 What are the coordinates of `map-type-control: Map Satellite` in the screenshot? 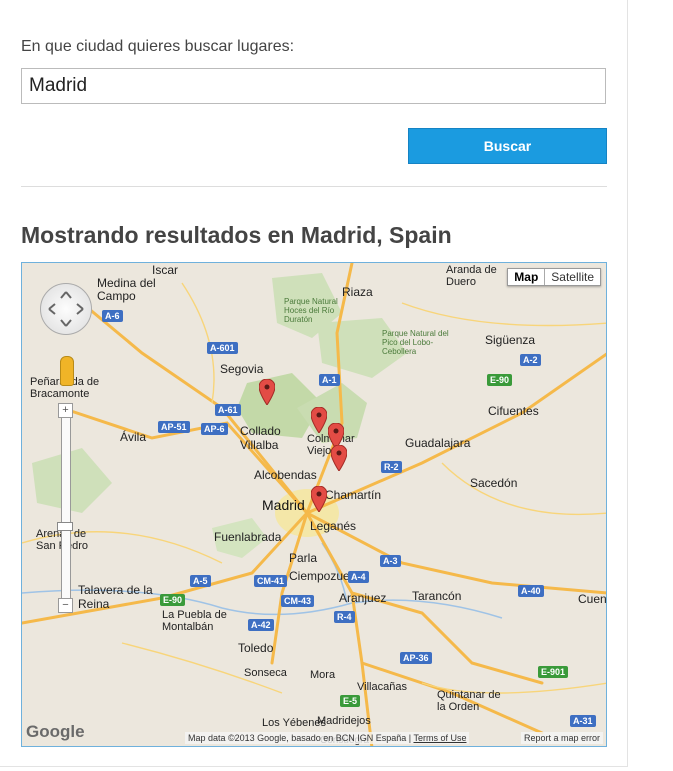 It's located at (554, 277).